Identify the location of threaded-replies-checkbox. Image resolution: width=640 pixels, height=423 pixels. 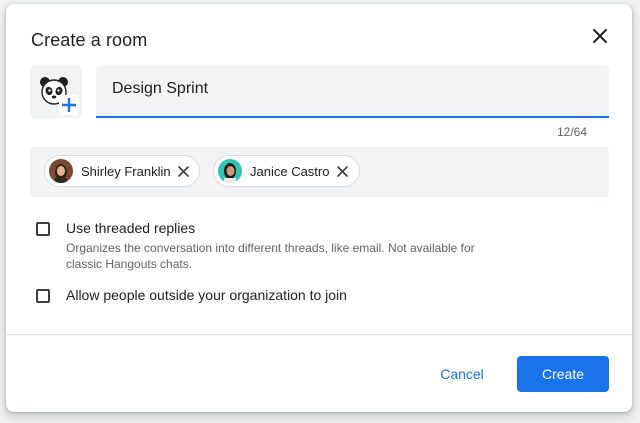
(43, 229).